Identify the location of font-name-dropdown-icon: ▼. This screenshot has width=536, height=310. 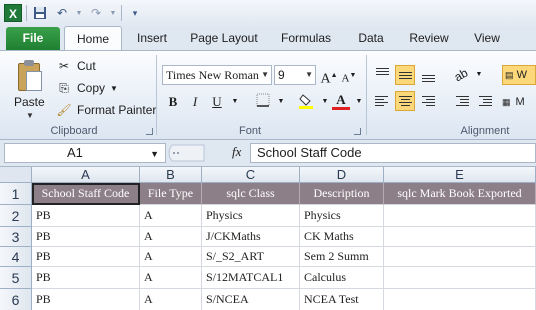
(265, 75).